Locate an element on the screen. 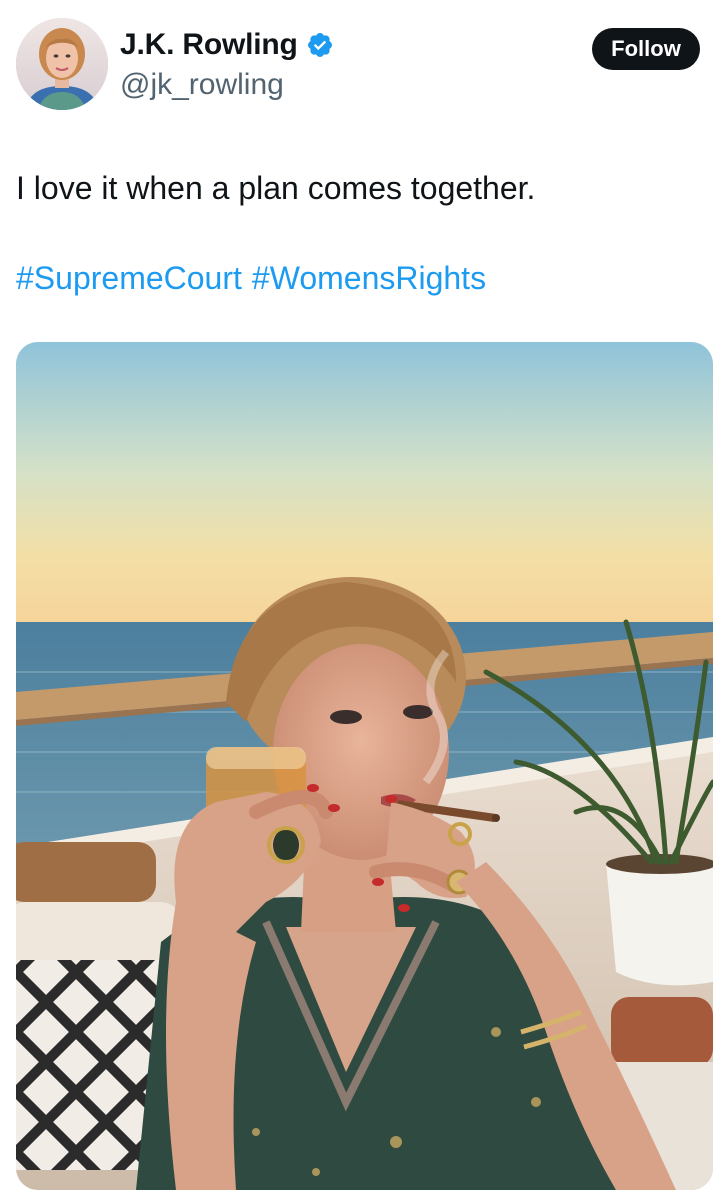 Image resolution: width=728 pixels, height=1200 pixels. hashtag-row: #SupremeCourt #WomensRights is located at coordinates (251, 278).